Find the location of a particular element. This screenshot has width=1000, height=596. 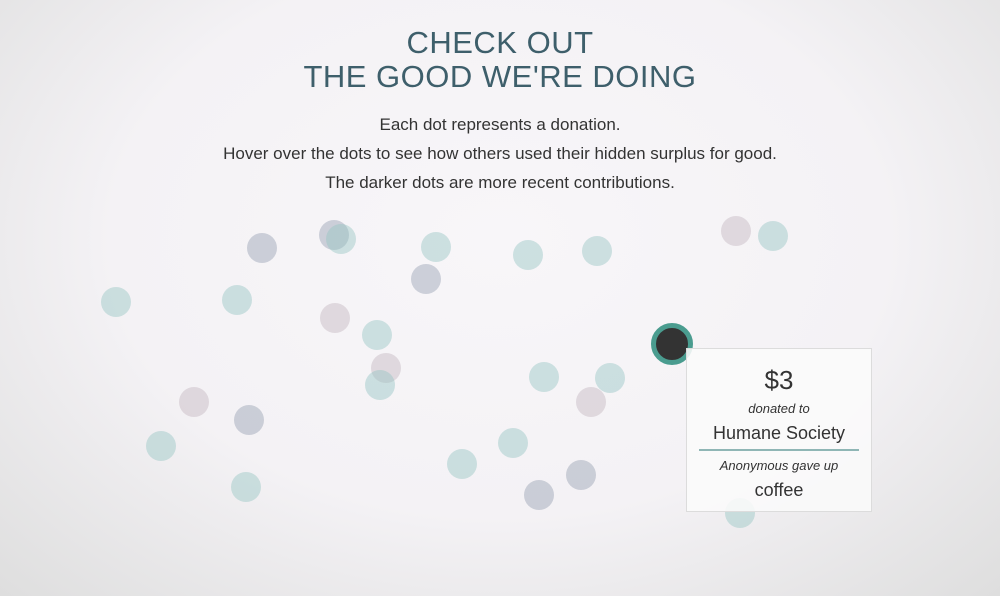

page-headline: CHECK OUT THE GOOD WE'RE DOING is located at coordinates (500, 60).